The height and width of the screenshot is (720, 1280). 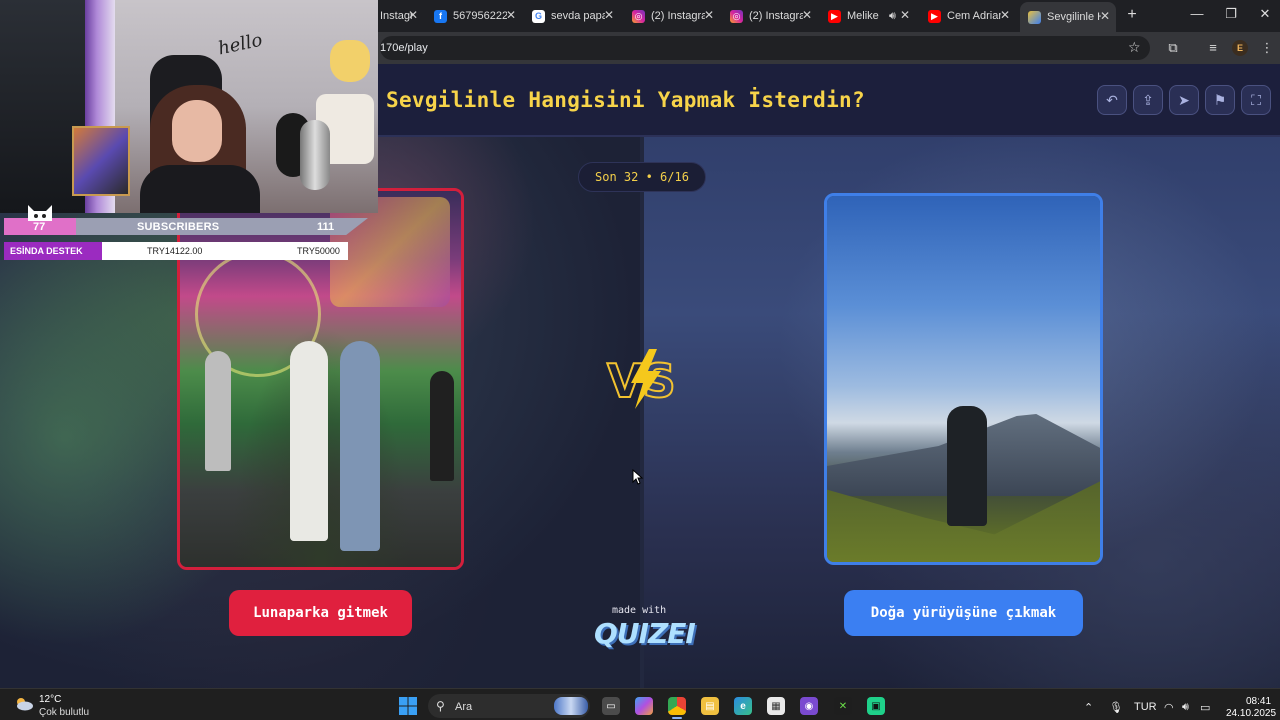 What do you see at coordinates (645, 633) in the screenshot?
I see `quizei-logo: QUIZEI` at bounding box center [645, 633].